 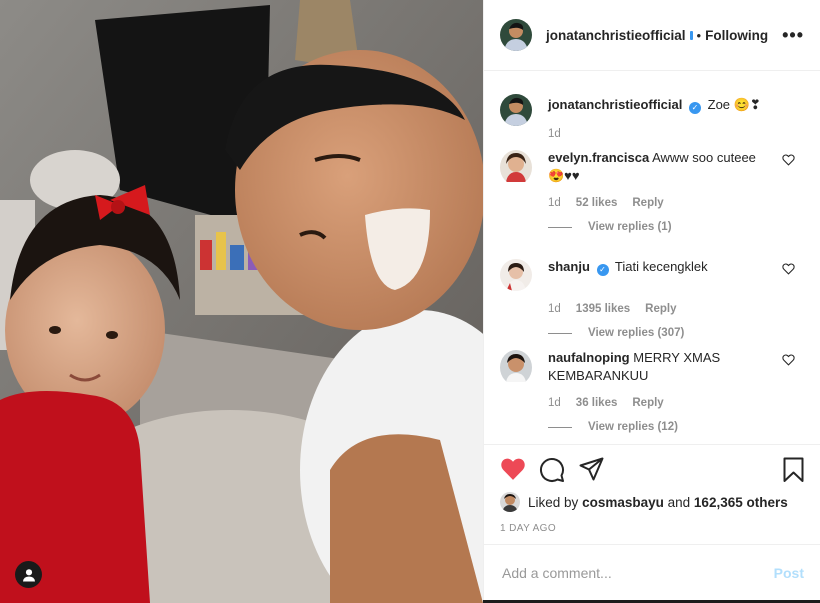 I want to click on view-replies-label: View replies (307), so click(x=636, y=333).